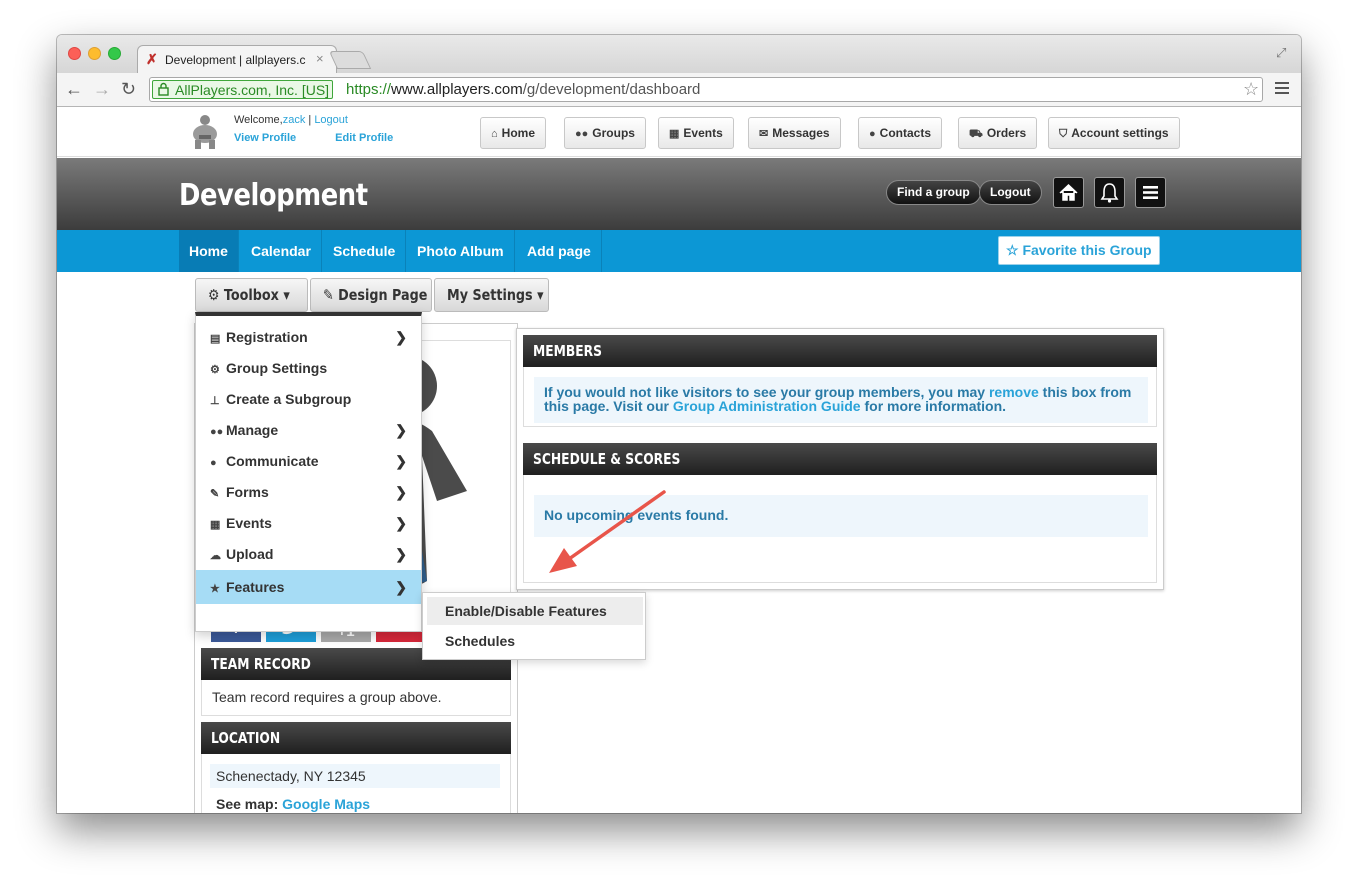  I want to click on messages-button: ✉ Messages, so click(794, 133).